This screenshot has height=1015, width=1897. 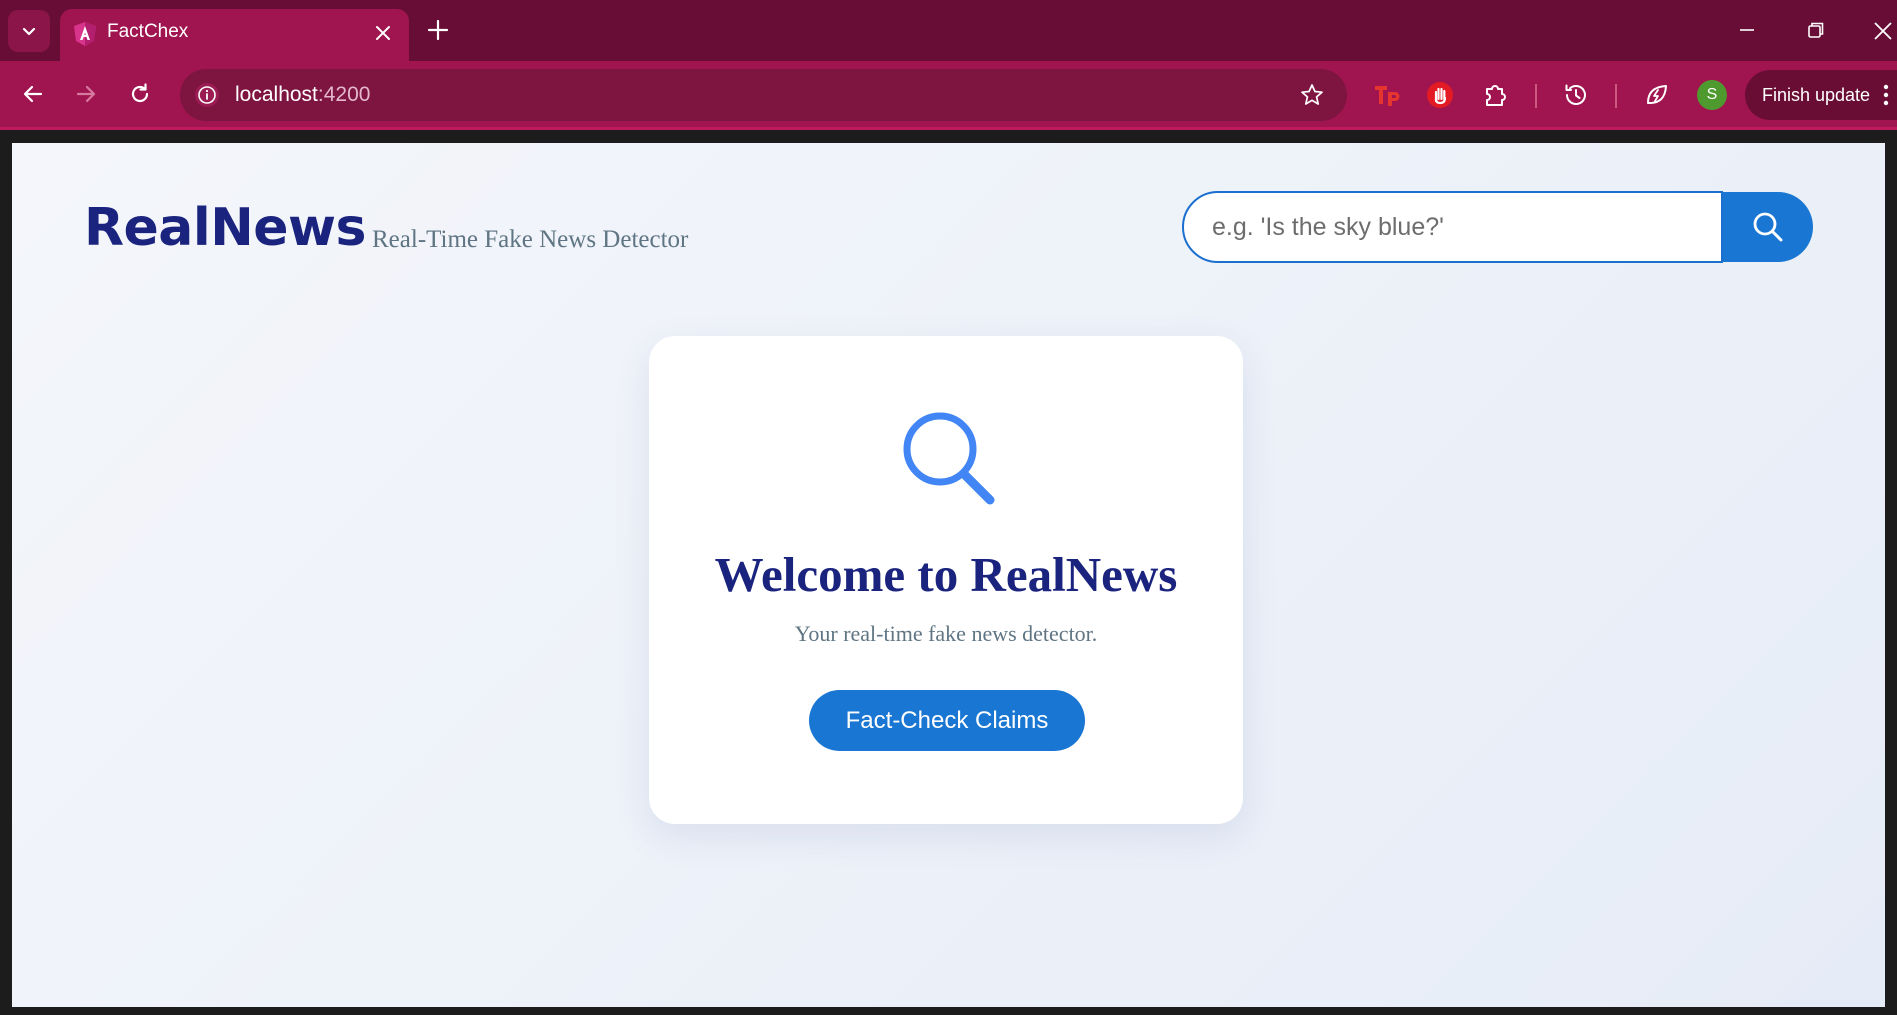 I want to click on welcome-subtitle: Your real-time fake news detector., so click(x=946, y=633).